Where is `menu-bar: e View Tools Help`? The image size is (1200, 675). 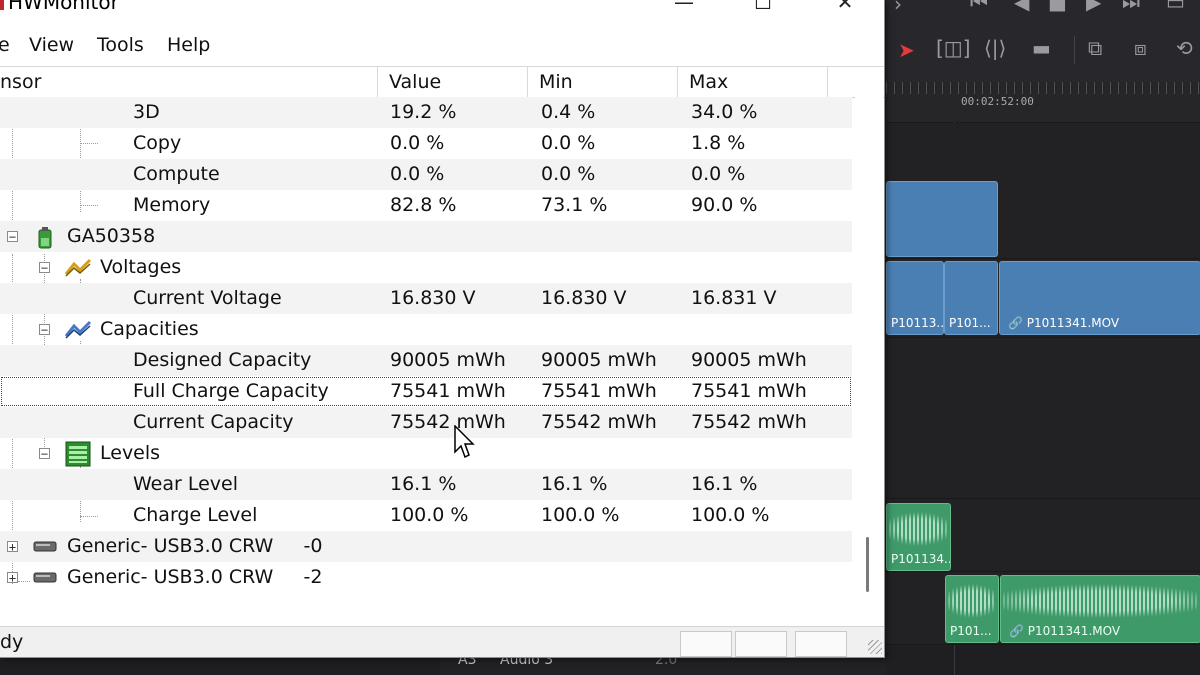
menu-bar: e View Tools Help is located at coordinates (442, 45).